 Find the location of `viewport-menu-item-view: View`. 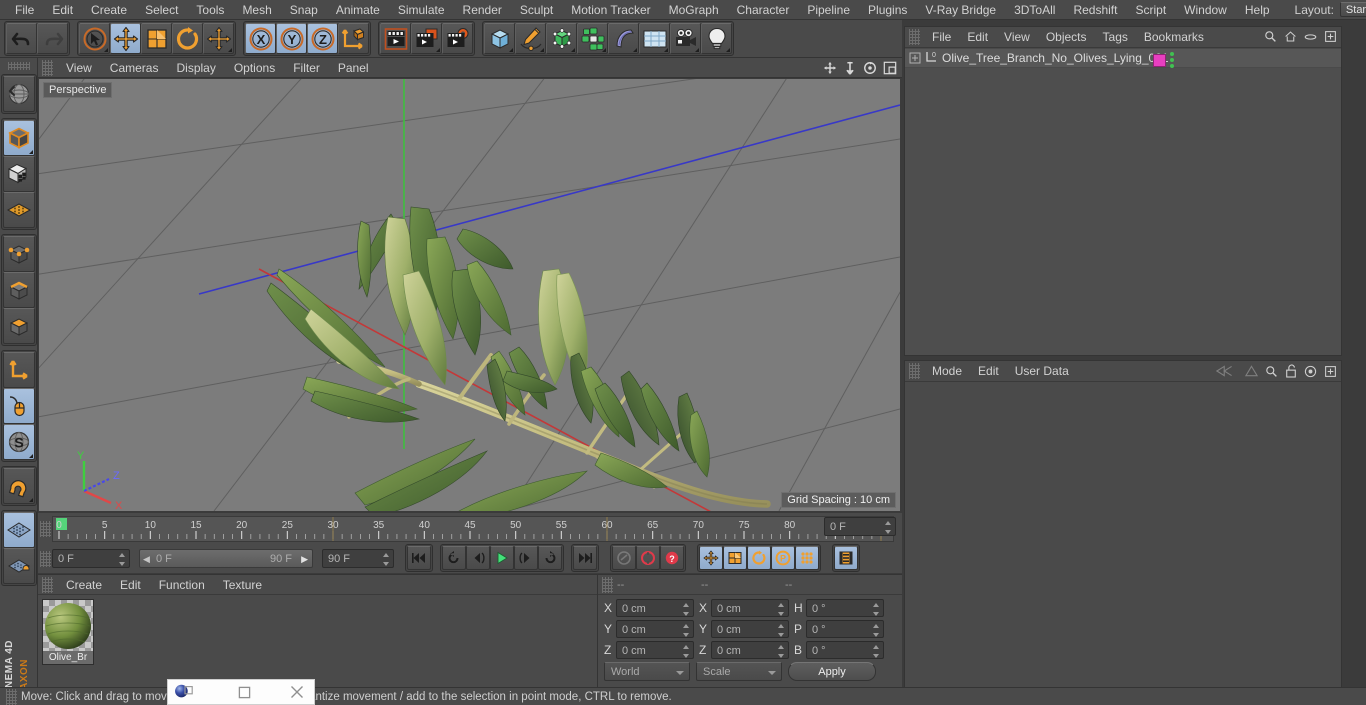

viewport-menu-item-view: View is located at coordinates (79, 68).